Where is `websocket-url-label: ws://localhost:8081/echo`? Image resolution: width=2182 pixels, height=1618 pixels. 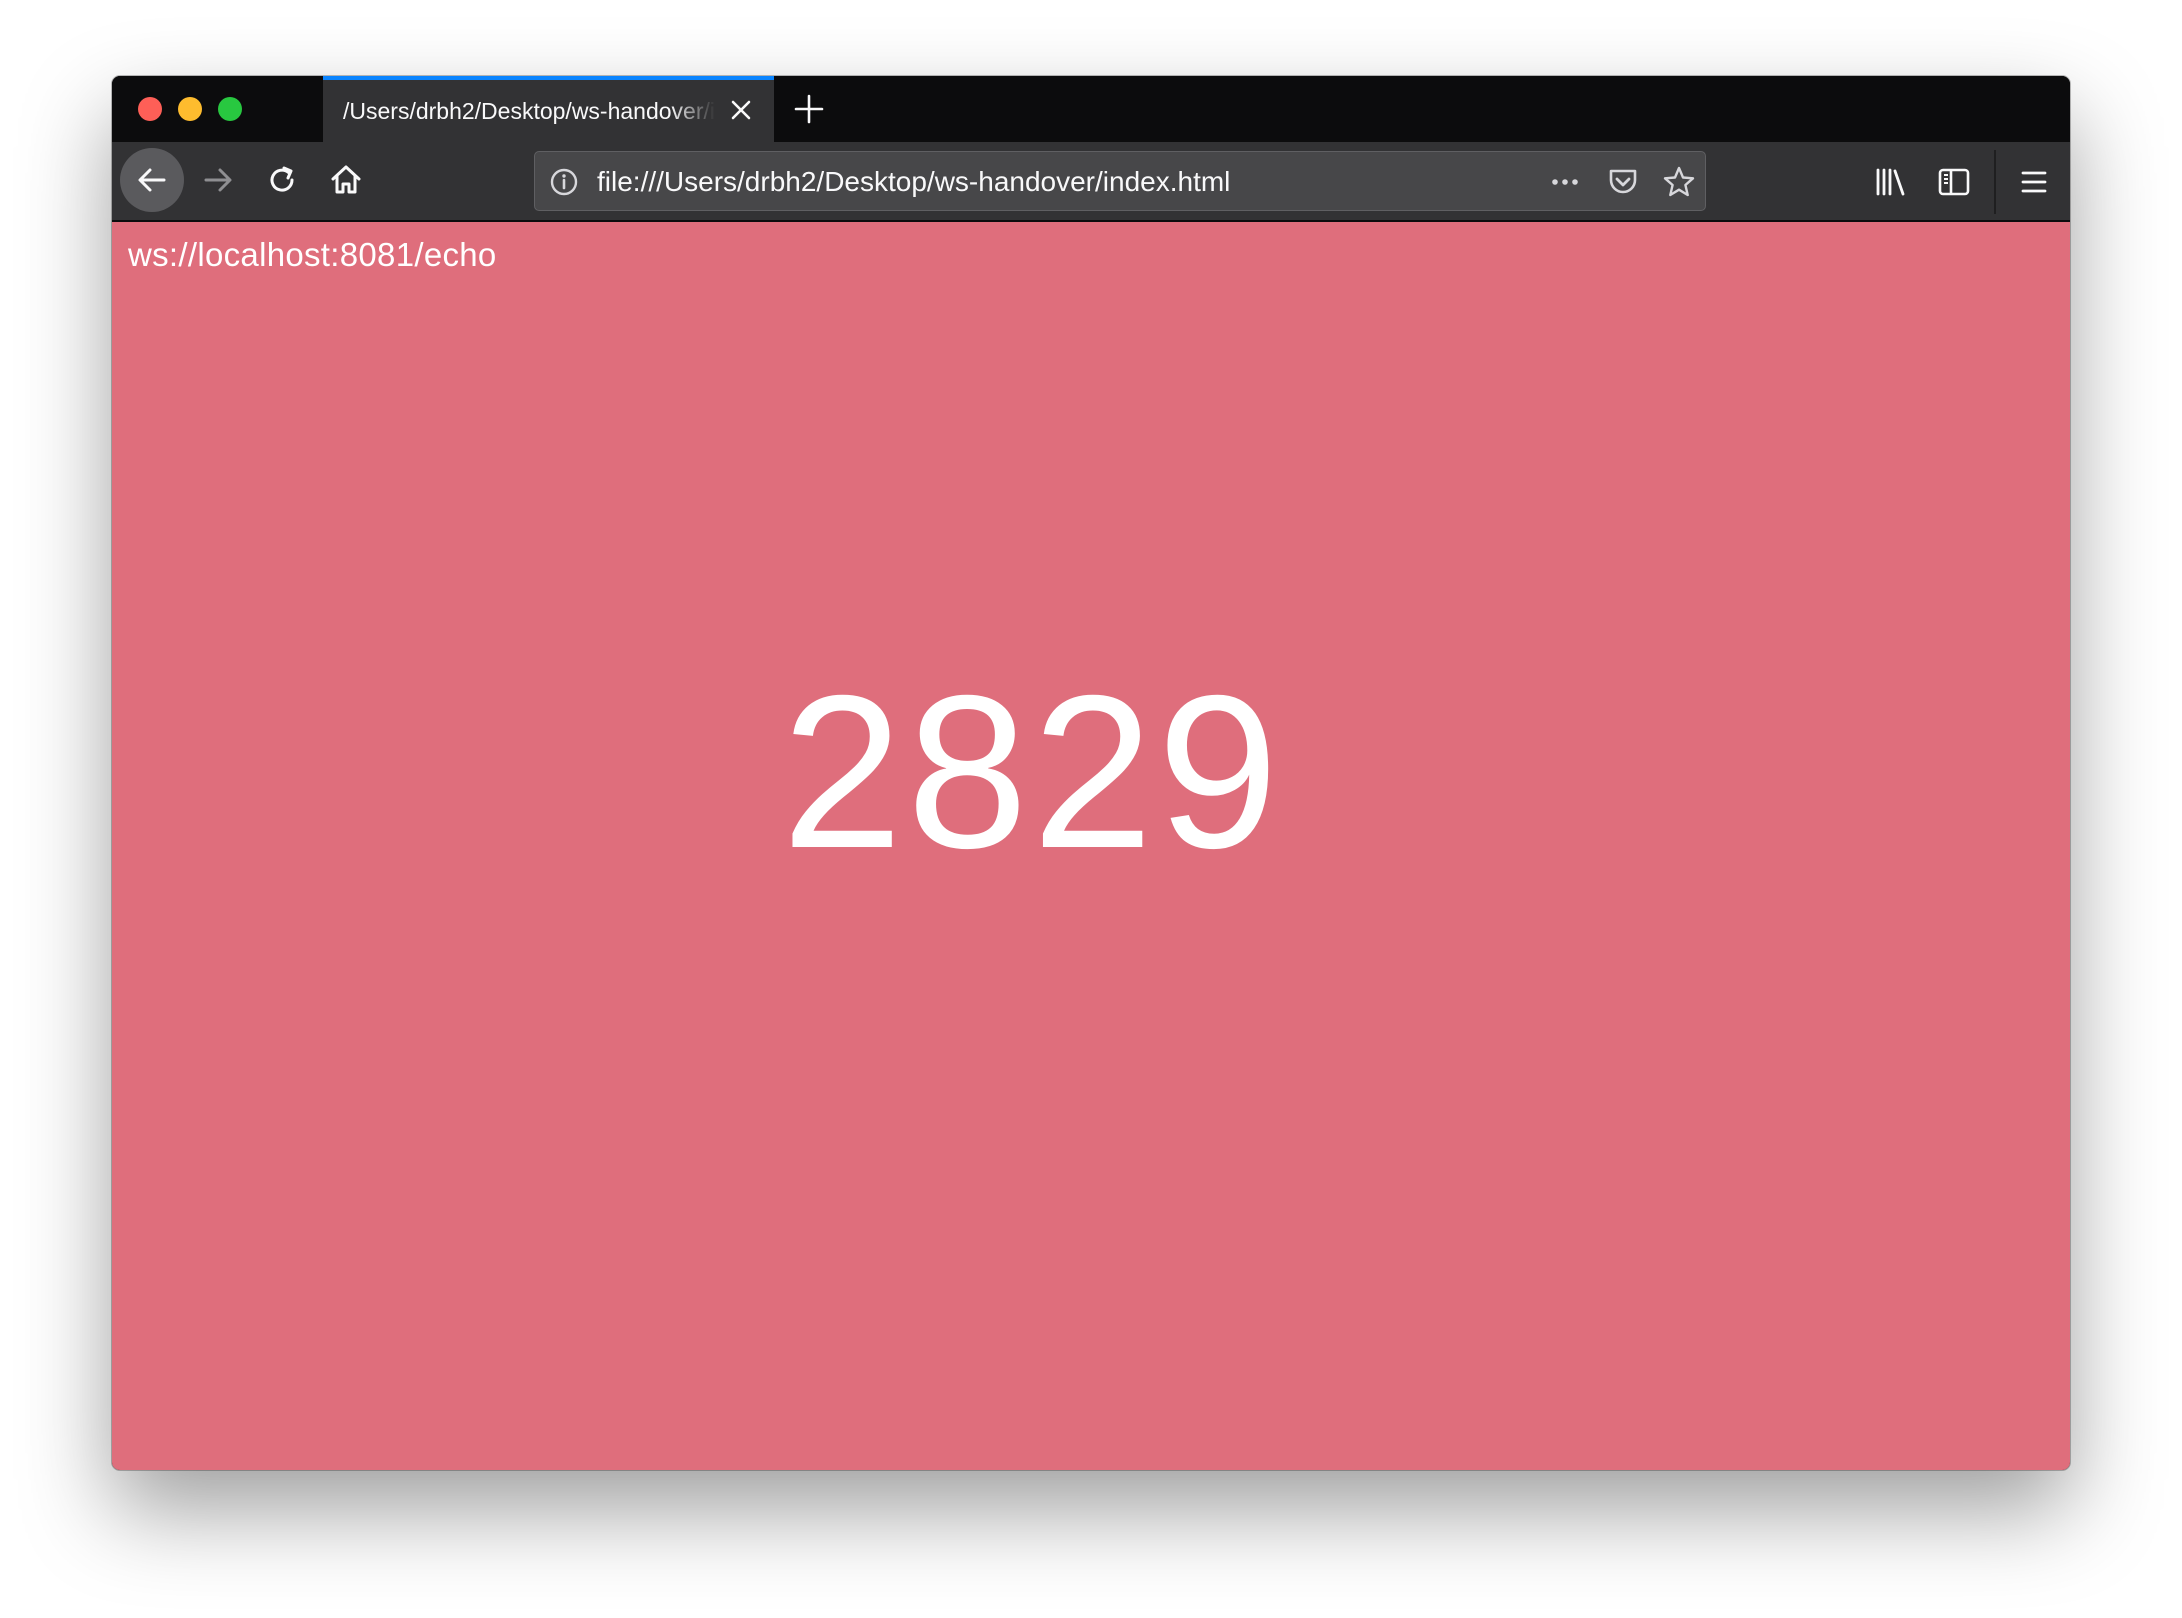
websocket-url-label: ws://localhost:8081/echo is located at coordinates (312, 254).